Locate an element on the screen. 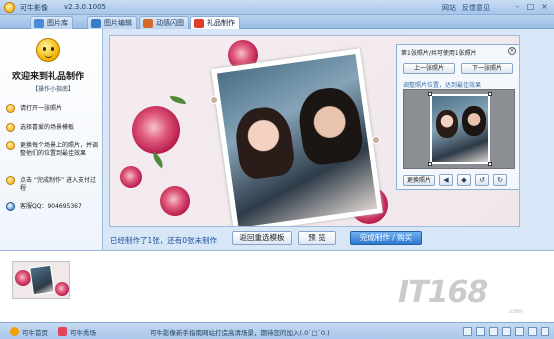 The height and width of the screenshot is (339, 554). rotate-right-icon: ↻ is located at coordinates (500, 180).